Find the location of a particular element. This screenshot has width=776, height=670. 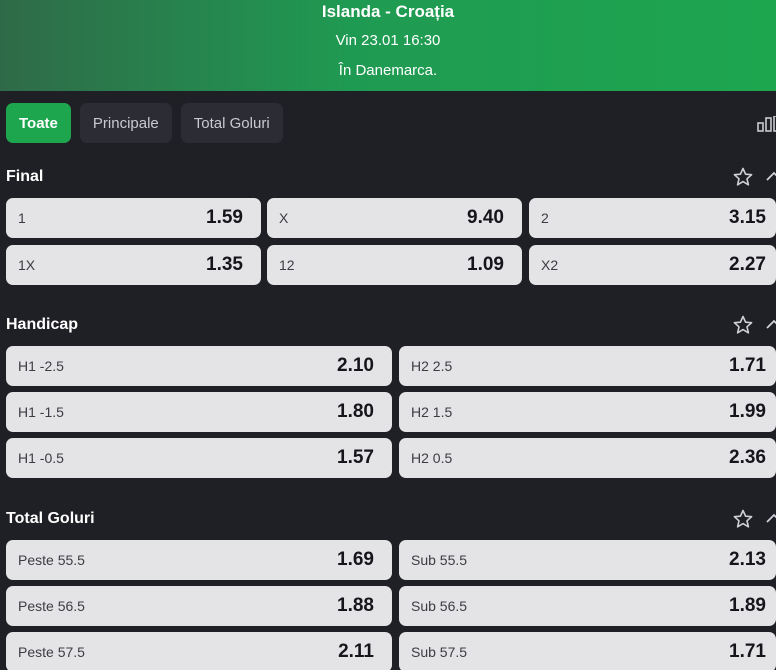

odd-label: Peste 55.5 is located at coordinates (51, 560).